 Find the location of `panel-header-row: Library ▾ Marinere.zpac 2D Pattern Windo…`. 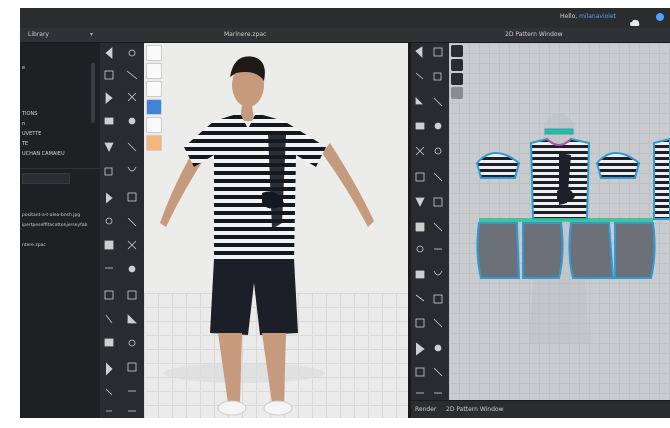

panel-header-row: Library ▾ Marinere.zpac 2D Pattern Windo… is located at coordinates (345, 35).